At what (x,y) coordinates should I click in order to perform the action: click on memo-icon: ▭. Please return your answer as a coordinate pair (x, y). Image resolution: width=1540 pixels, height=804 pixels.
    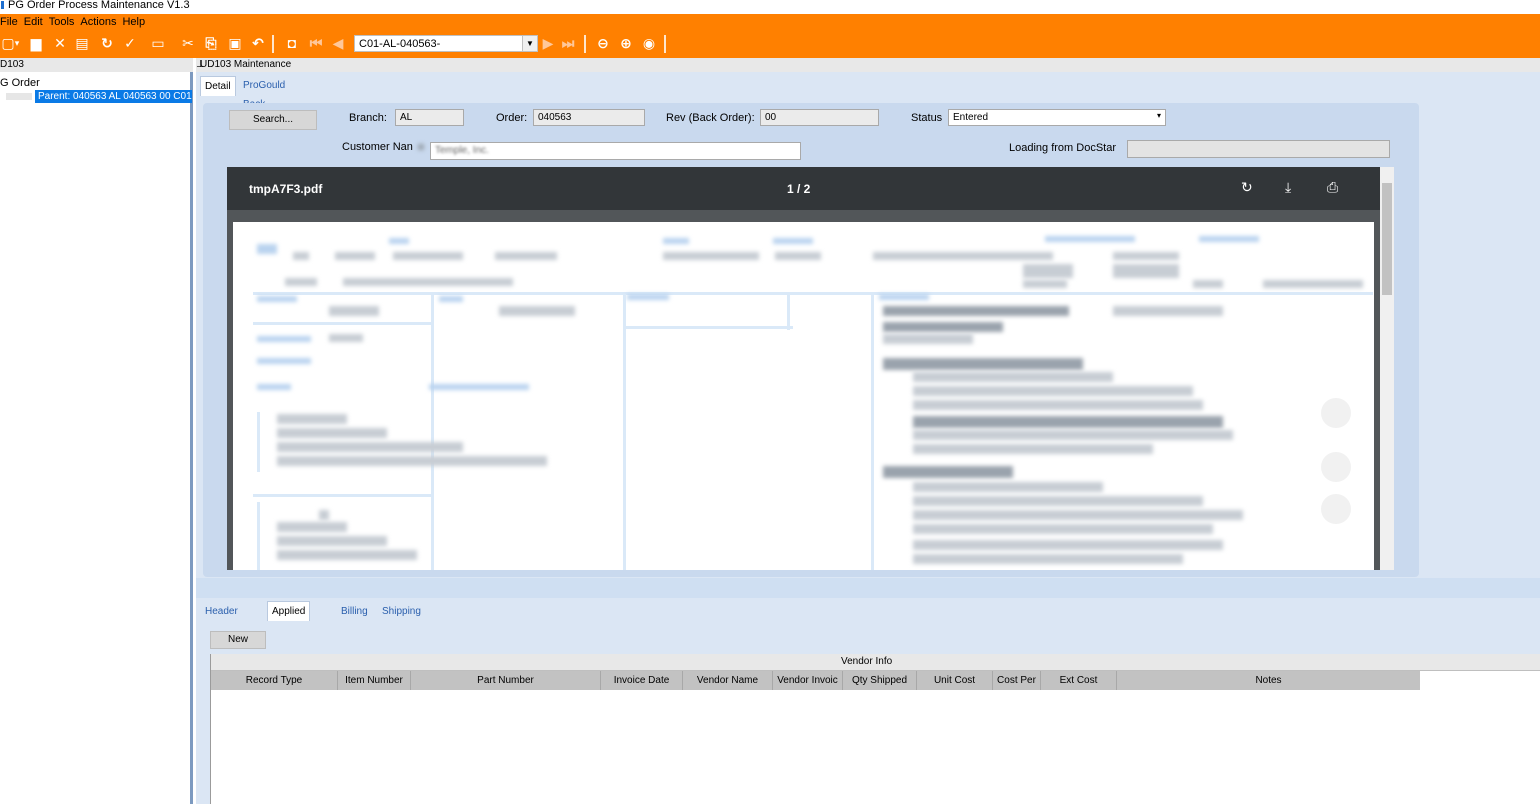
    Looking at the image, I should click on (158, 43).